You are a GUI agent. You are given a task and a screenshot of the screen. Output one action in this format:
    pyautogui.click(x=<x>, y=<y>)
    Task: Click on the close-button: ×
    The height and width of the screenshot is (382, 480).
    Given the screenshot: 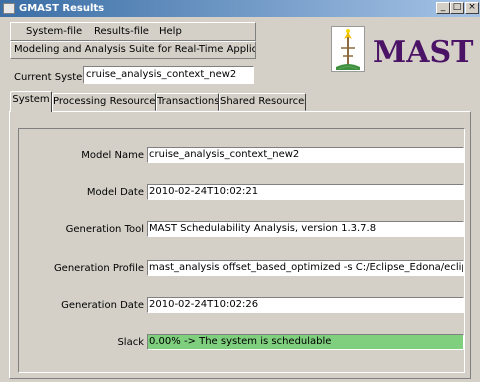 What is the action you would take?
    pyautogui.click(x=472, y=8)
    